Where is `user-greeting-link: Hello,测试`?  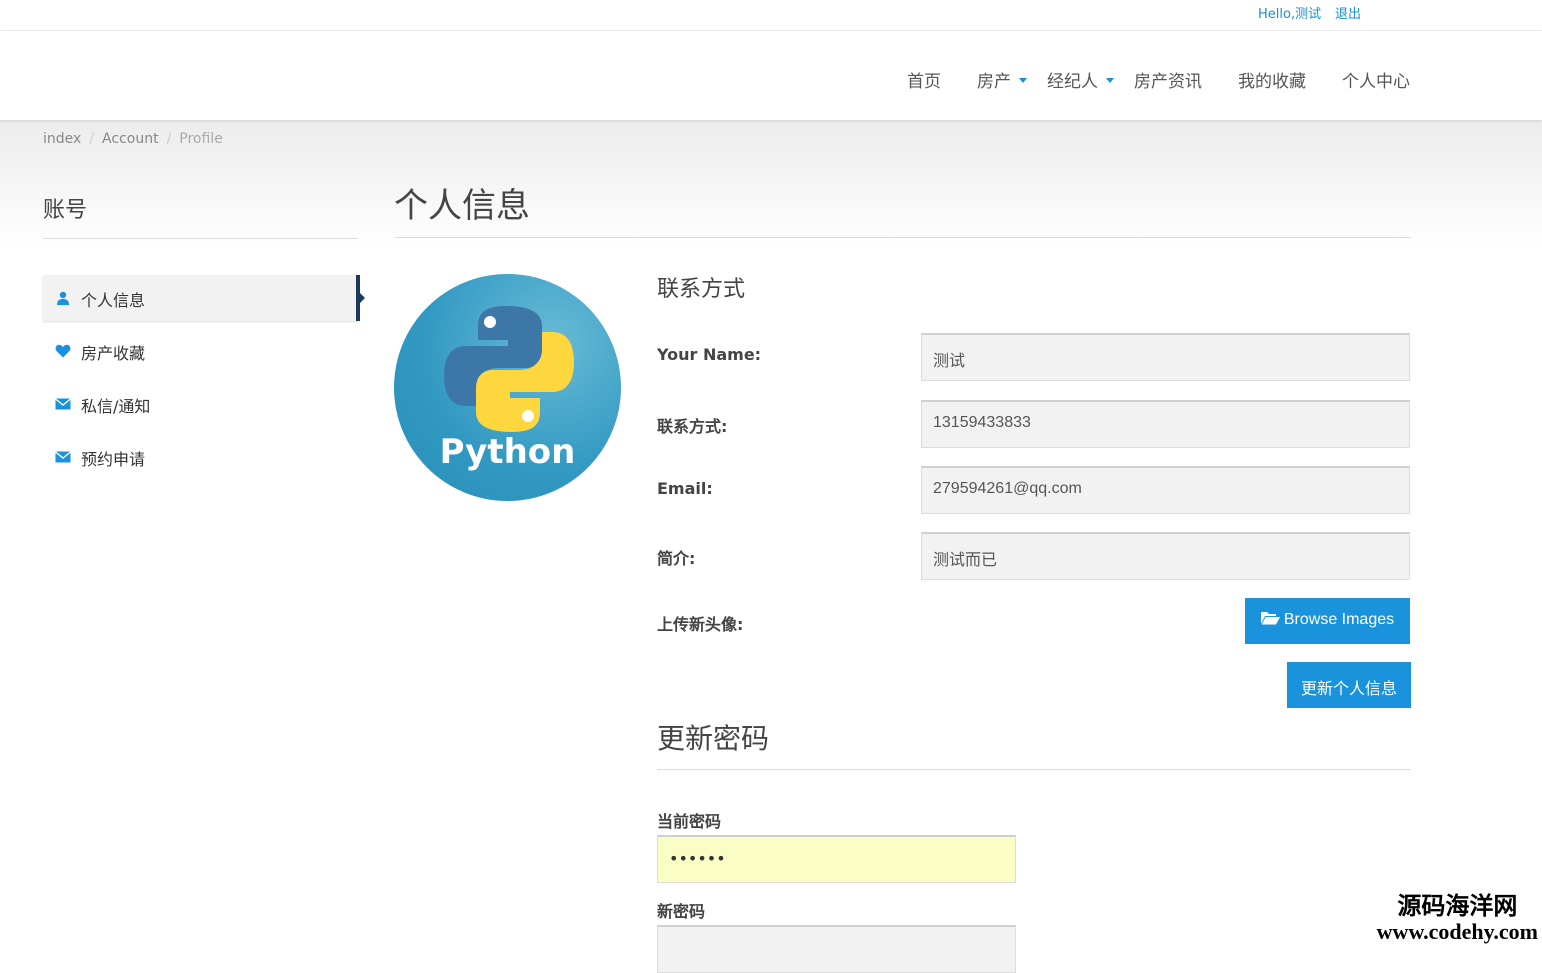
user-greeting-link: Hello,测试 is located at coordinates (1289, 12).